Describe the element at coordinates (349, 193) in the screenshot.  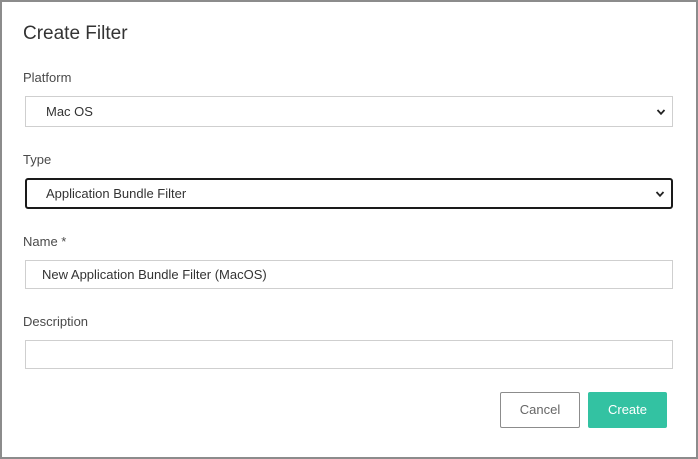
I see `type-select: Application Bundle Filter` at that location.